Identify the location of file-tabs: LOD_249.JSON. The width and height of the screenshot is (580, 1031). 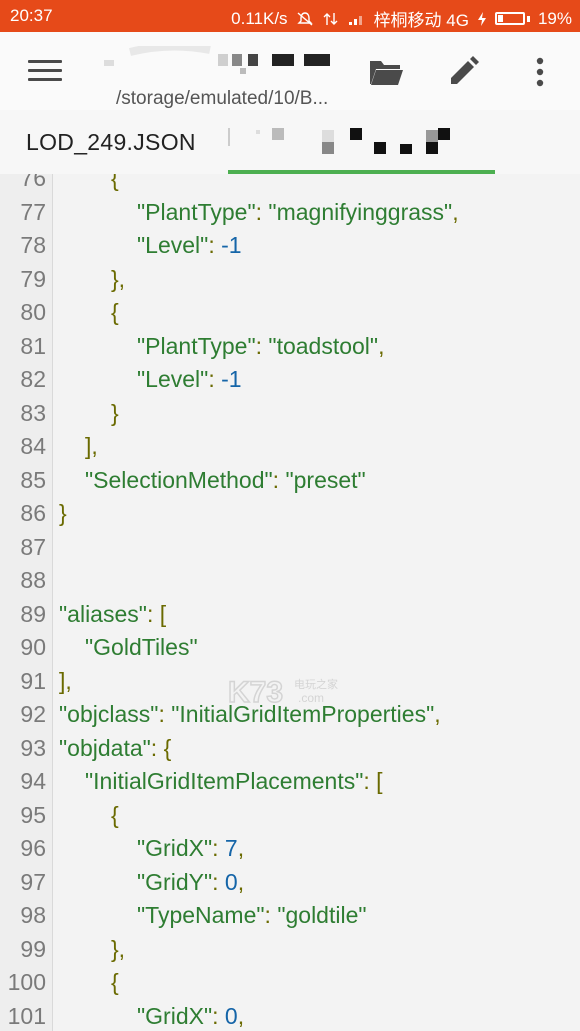
(290, 142).